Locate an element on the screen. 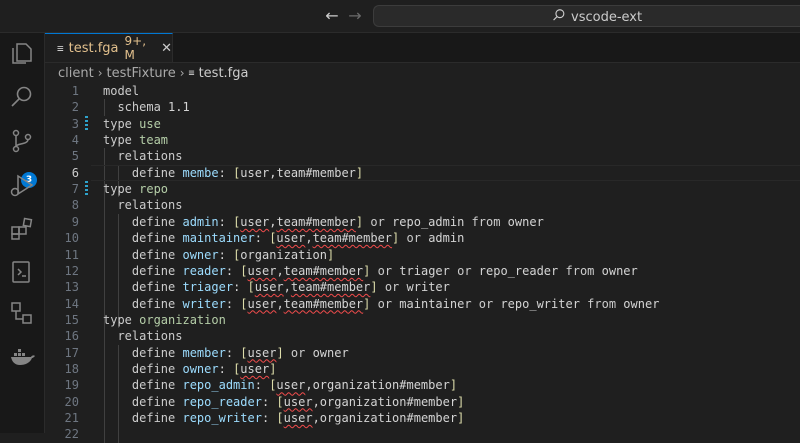  workspace-name: vscode-ext is located at coordinates (607, 17).